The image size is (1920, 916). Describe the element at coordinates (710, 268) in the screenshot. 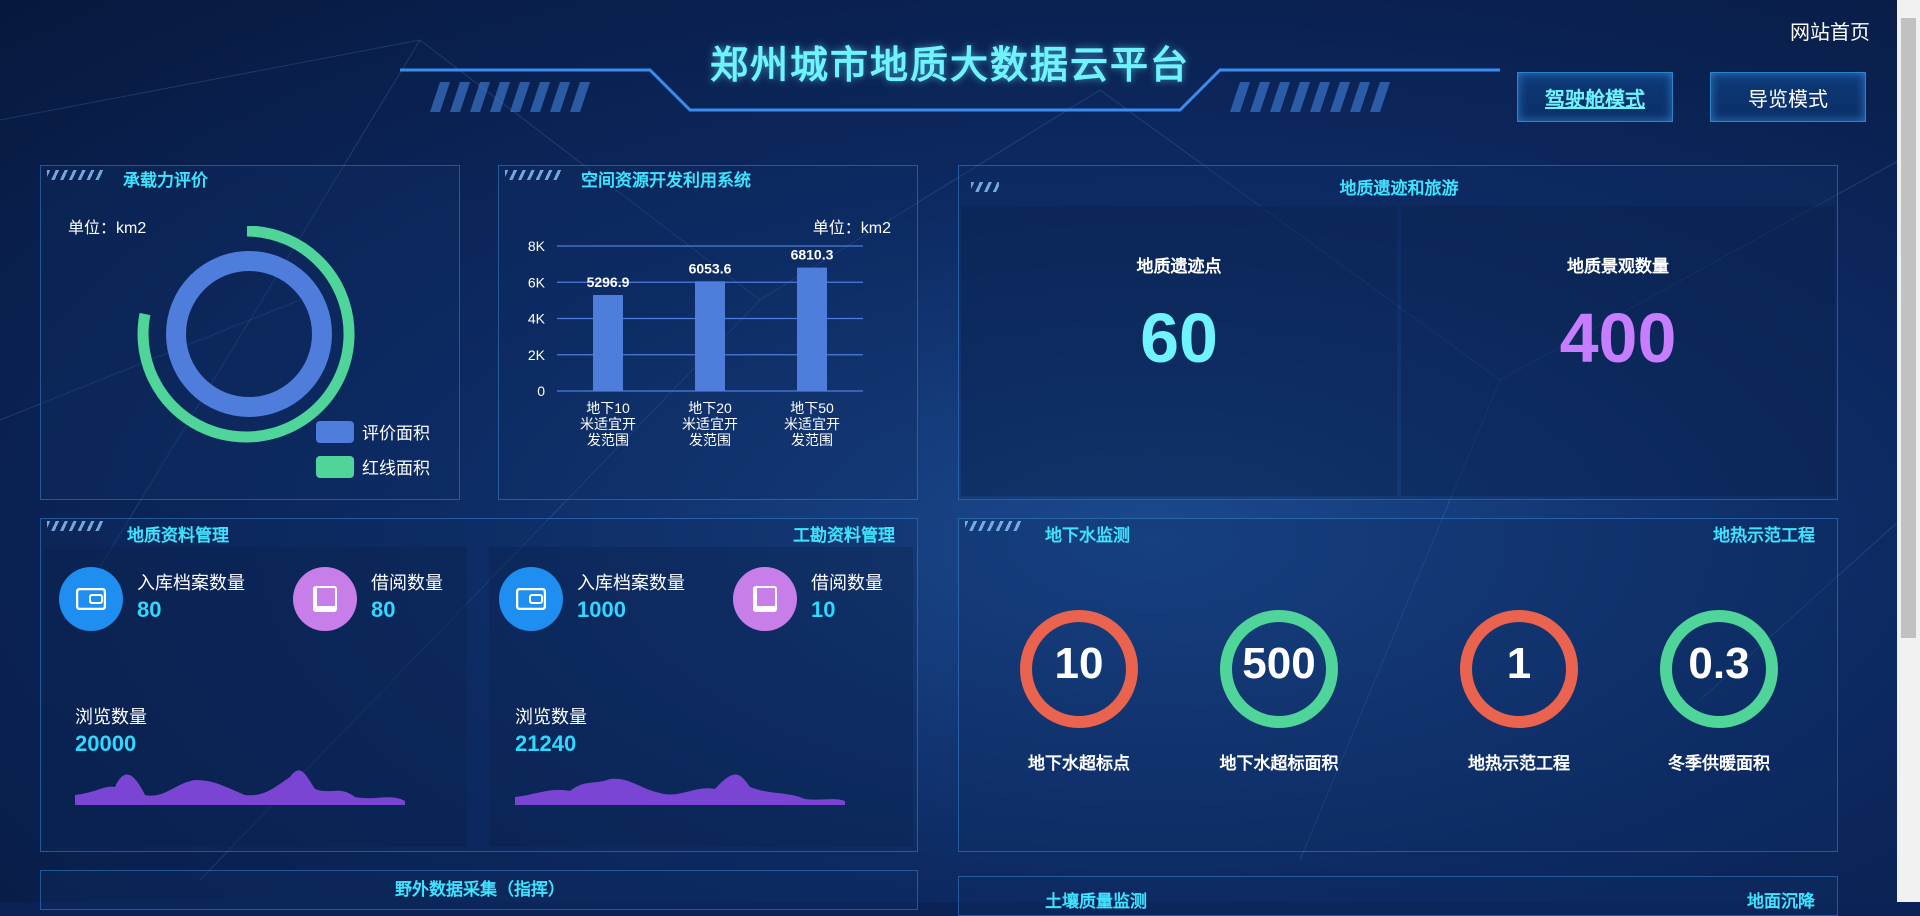

I see `bar-value-label: 6053.6` at that location.